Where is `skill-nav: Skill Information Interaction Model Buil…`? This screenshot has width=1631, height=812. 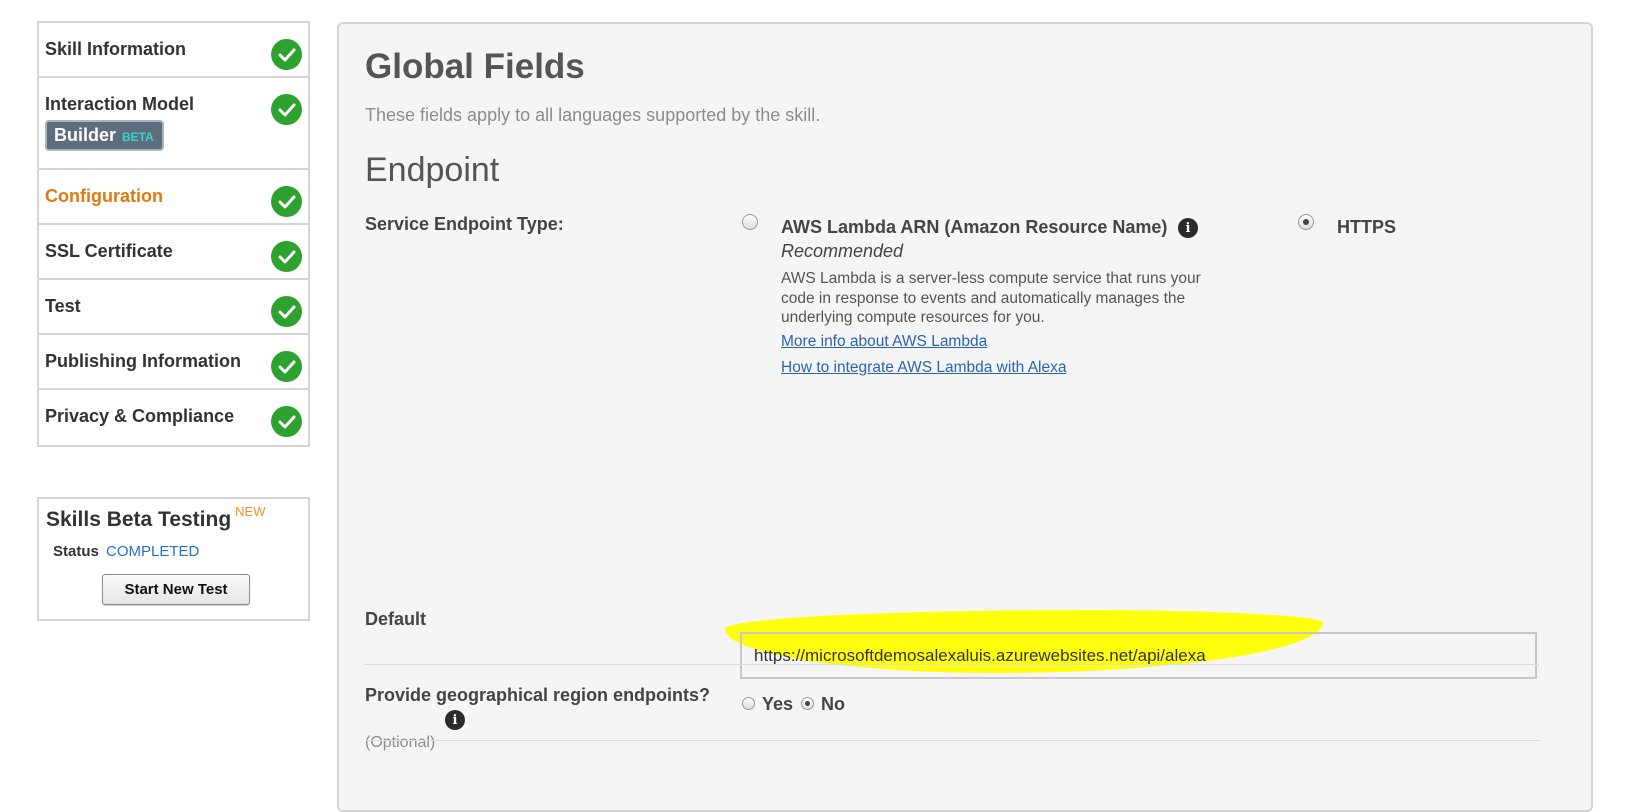 skill-nav: Skill Information Interaction Model Buil… is located at coordinates (173, 234).